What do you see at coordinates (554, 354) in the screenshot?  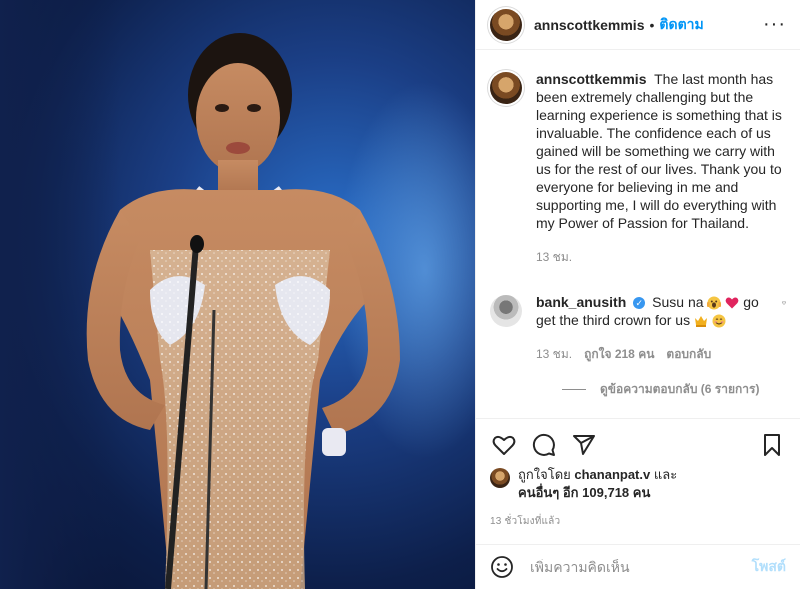 I see `comment-time: 13 ชม.` at bounding box center [554, 354].